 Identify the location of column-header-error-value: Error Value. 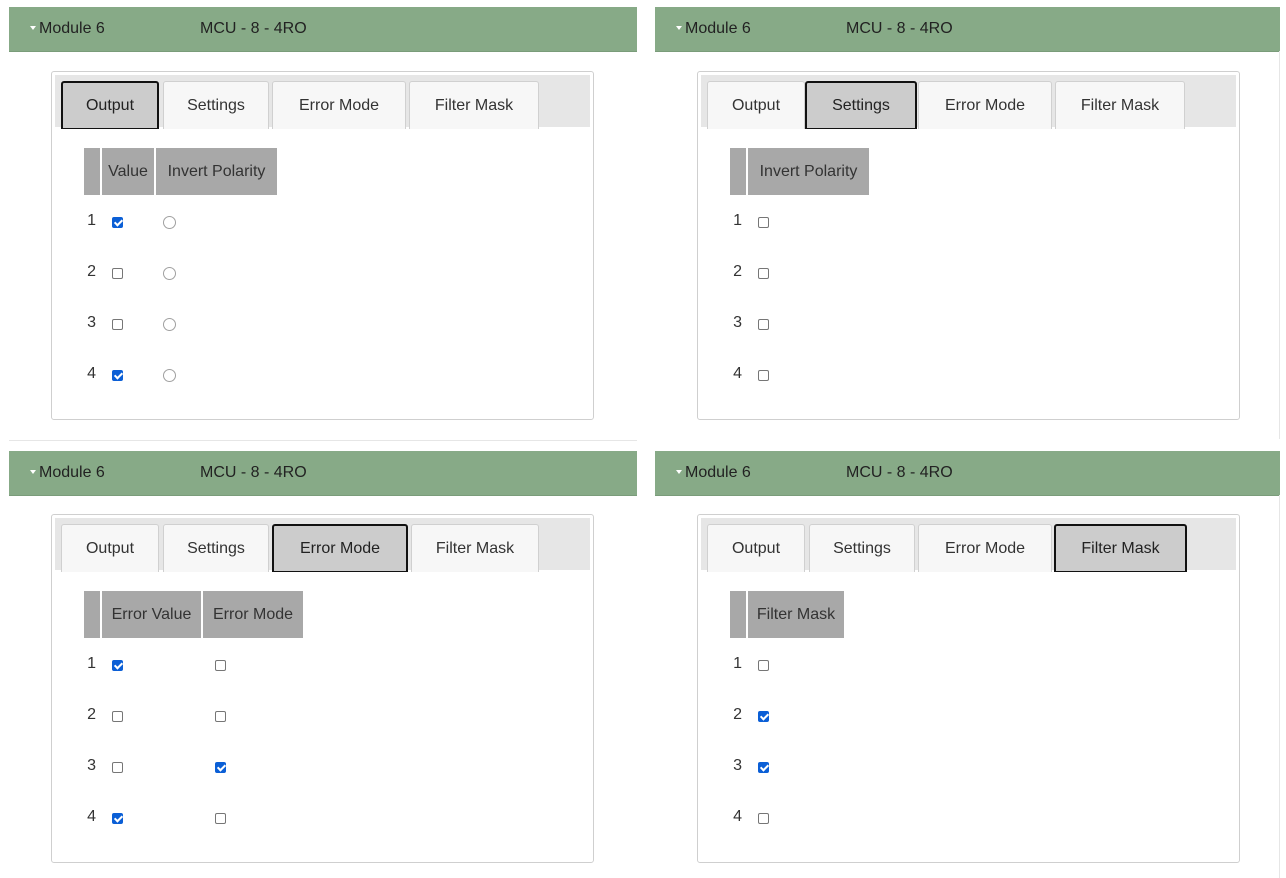
(151, 614).